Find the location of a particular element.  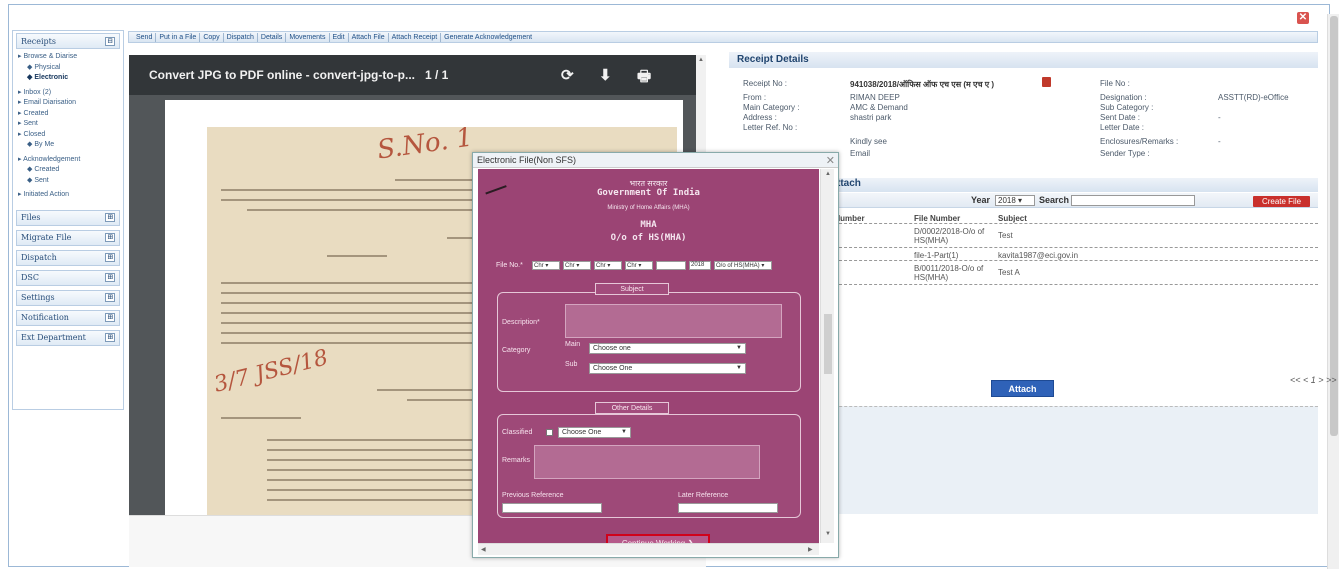

sidebar-section: Ext Department ⊞ is located at coordinates (68, 337).